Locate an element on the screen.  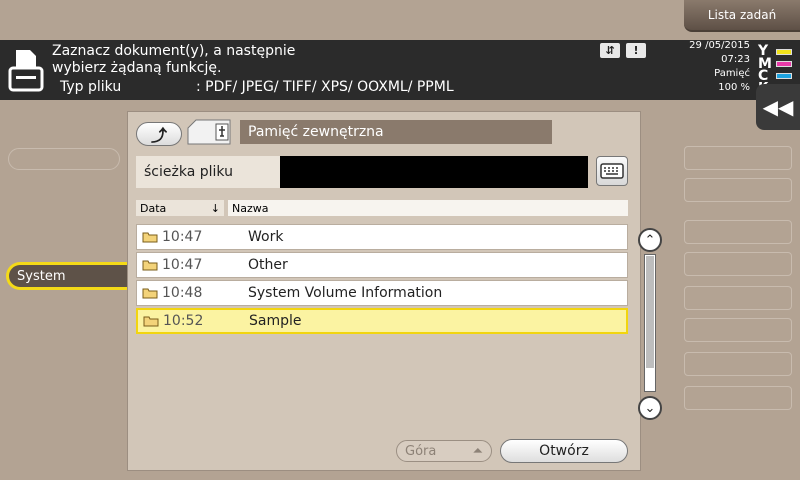
file-time: 10:48 is located at coordinates (182, 293).